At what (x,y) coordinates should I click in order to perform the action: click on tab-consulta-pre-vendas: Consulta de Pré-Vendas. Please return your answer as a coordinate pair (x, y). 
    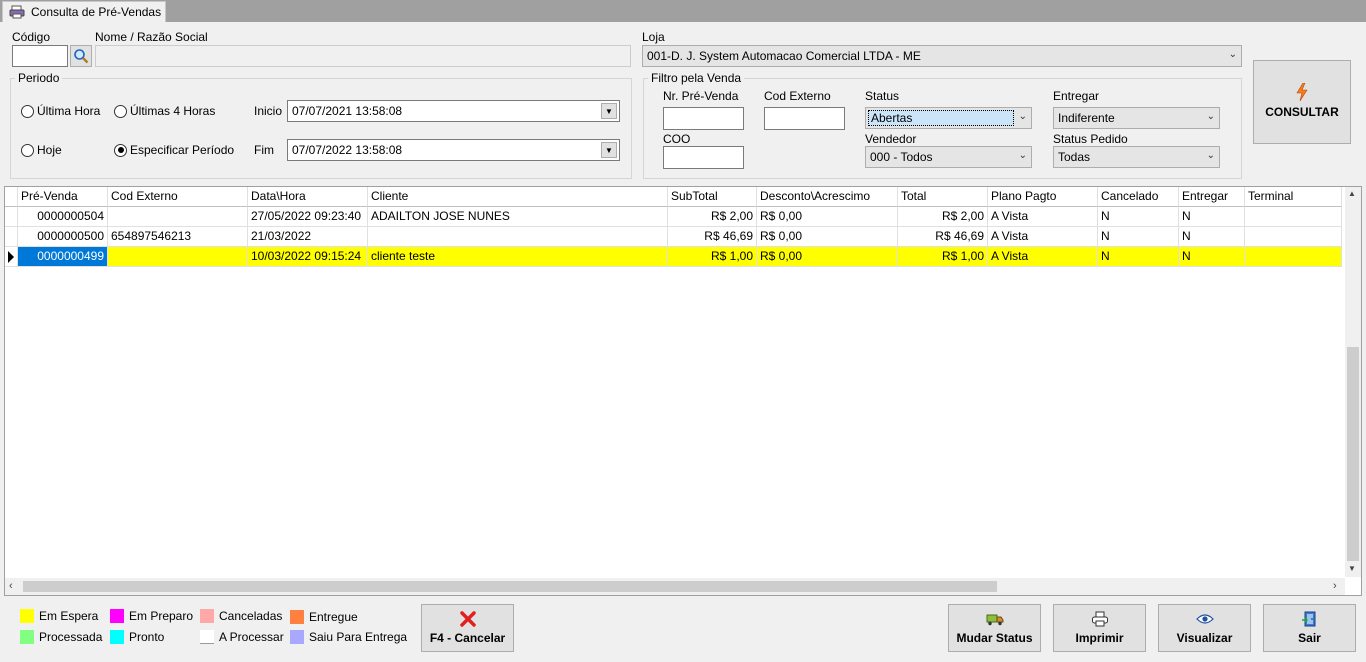
    Looking at the image, I should click on (84, 11).